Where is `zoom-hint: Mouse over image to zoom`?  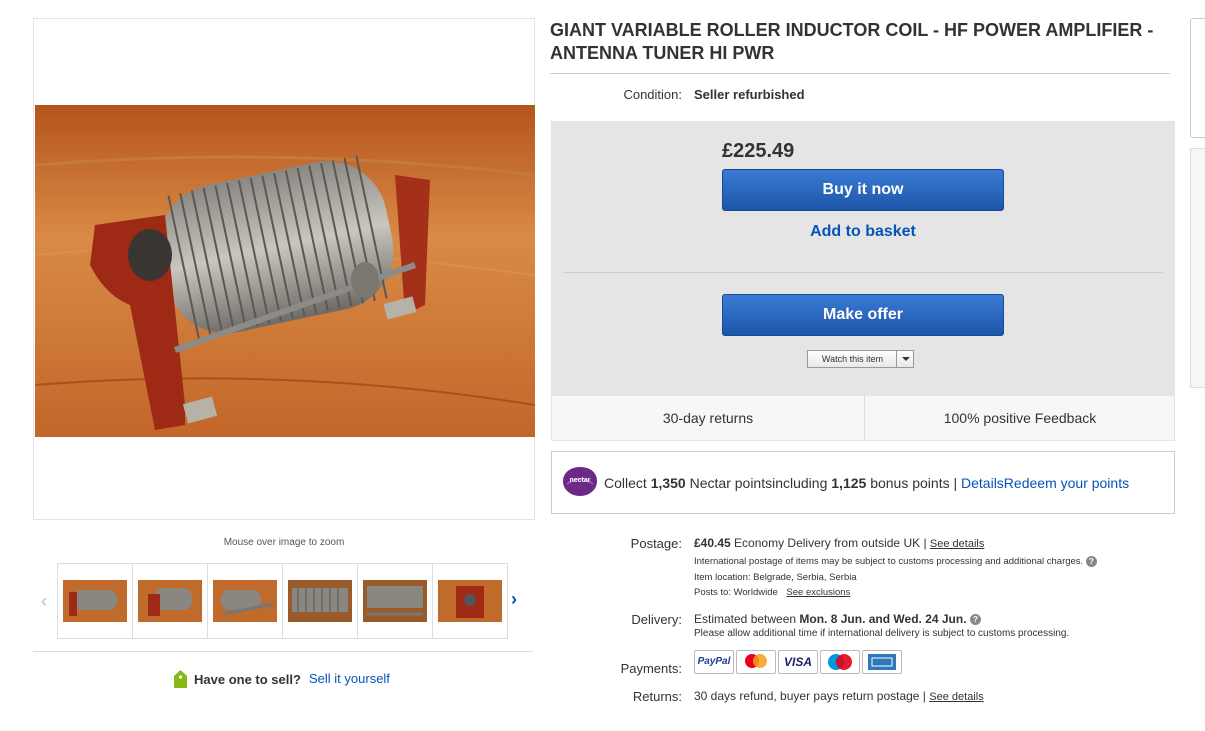 zoom-hint: Mouse over image to zoom is located at coordinates (284, 542).